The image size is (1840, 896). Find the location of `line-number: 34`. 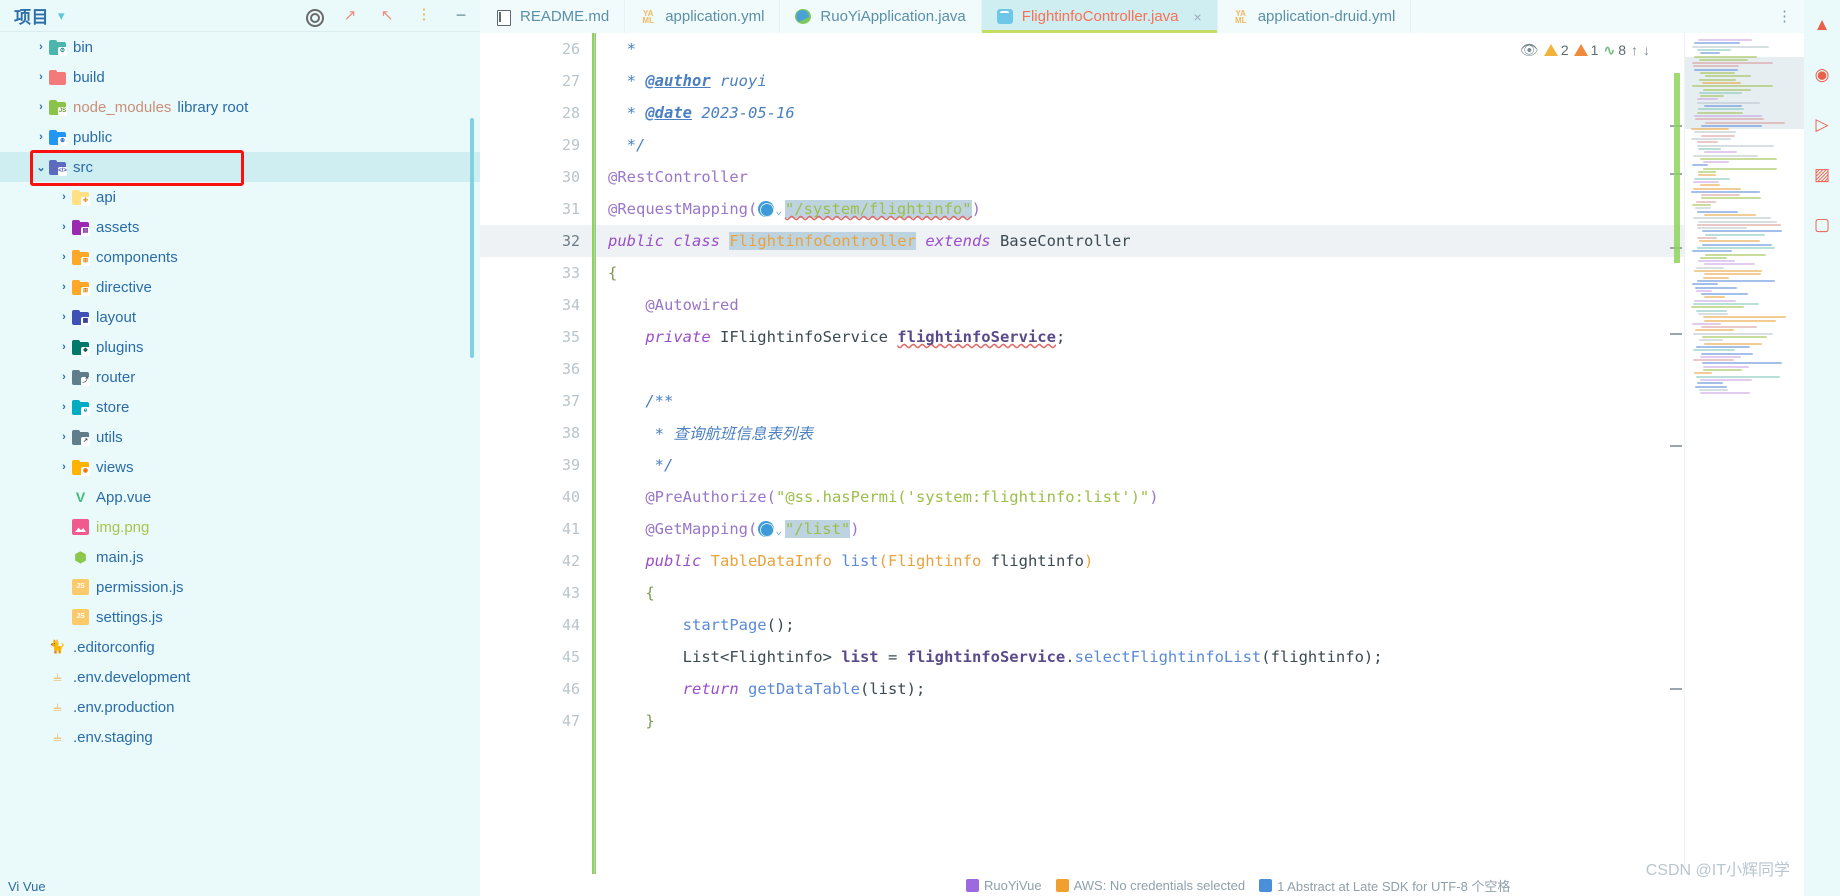

line-number: 34 is located at coordinates (536, 305).